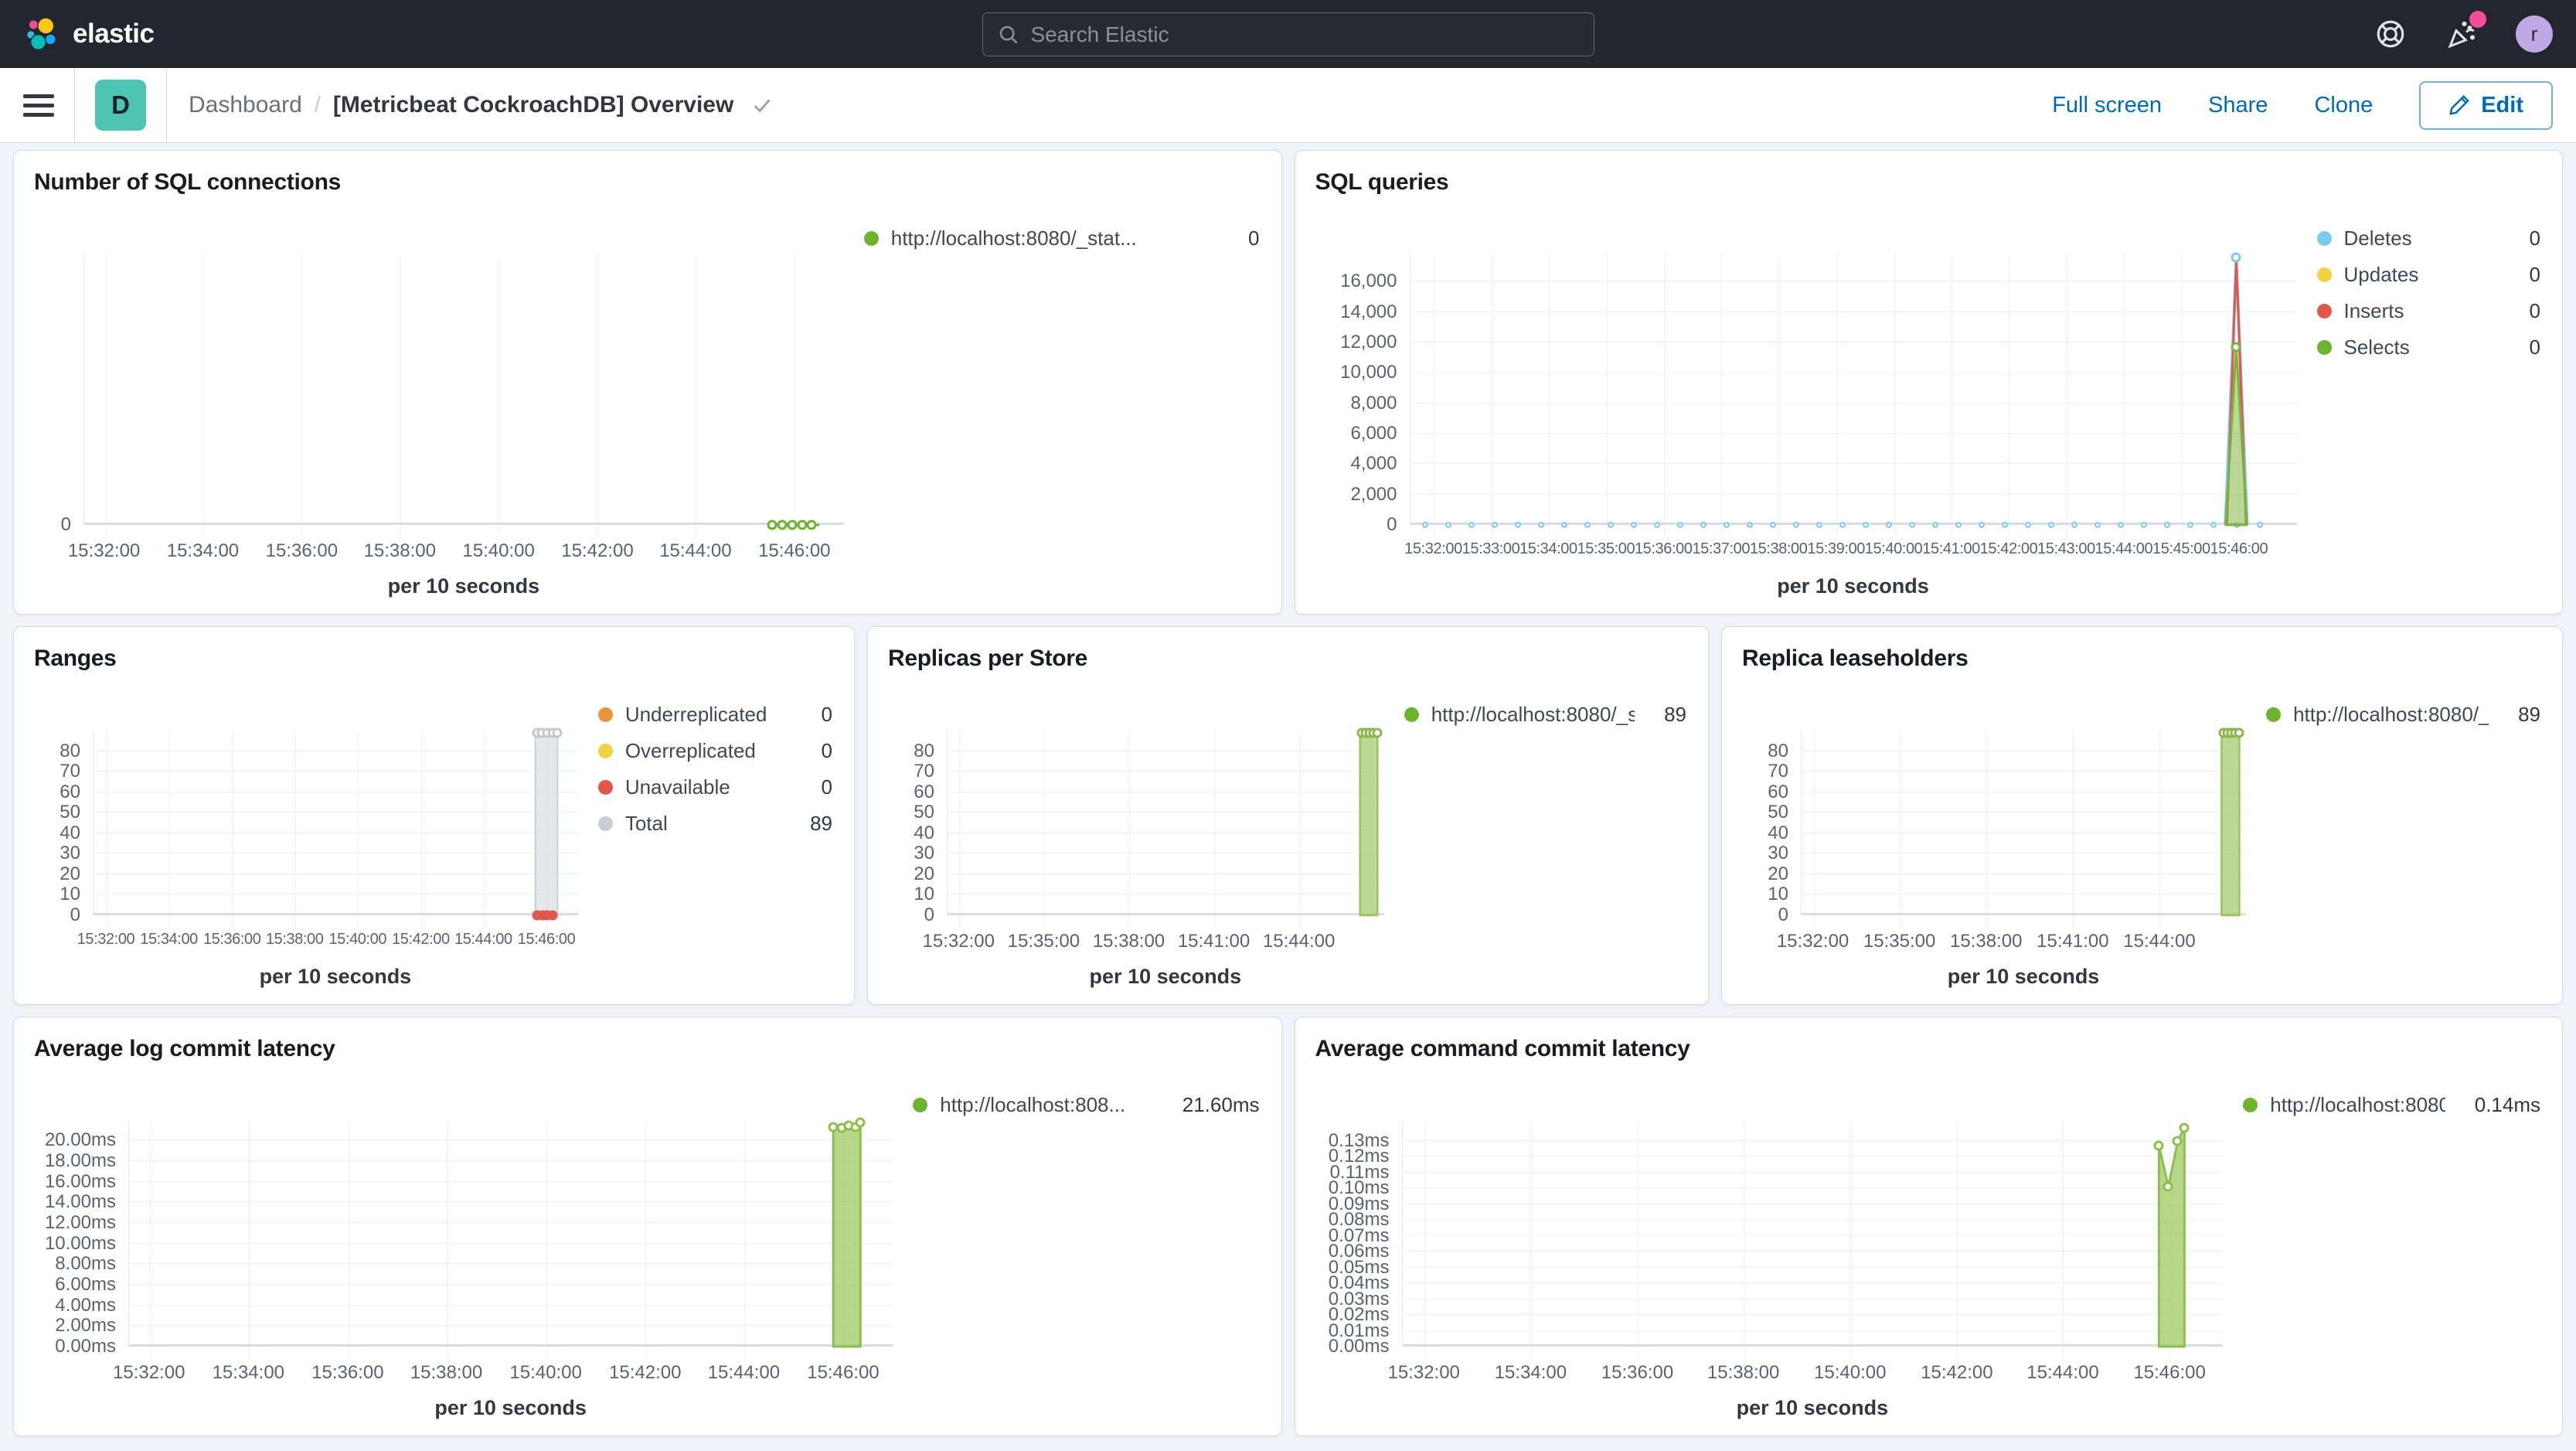  What do you see at coordinates (2391, 34) in the screenshot?
I see `help-button` at bounding box center [2391, 34].